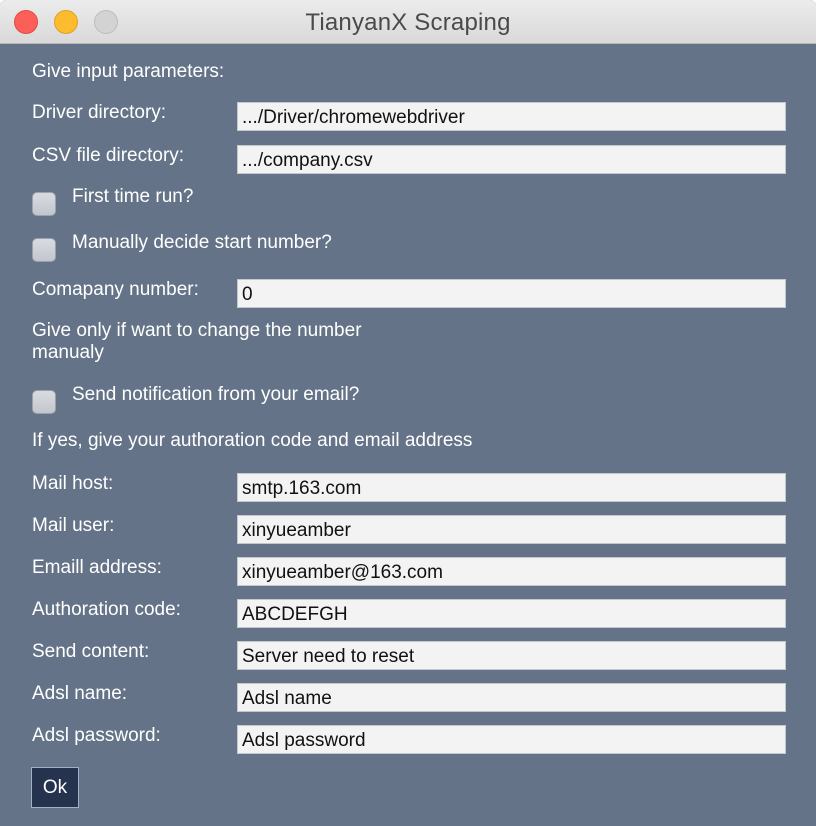 The width and height of the screenshot is (816, 826). What do you see at coordinates (511, 739) in the screenshot?
I see `adsl-password-input` at bounding box center [511, 739].